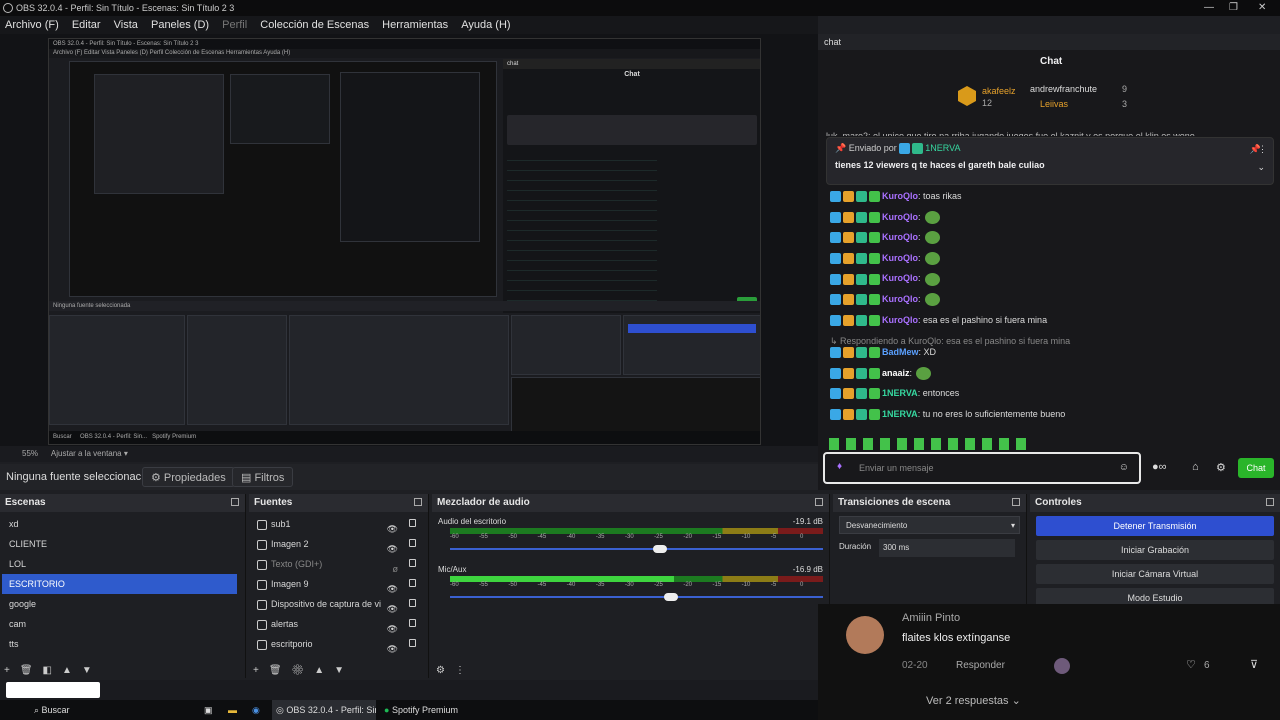  What do you see at coordinates (896, 373) in the screenshot?
I see `chat-username: anaaiz` at bounding box center [896, 373].